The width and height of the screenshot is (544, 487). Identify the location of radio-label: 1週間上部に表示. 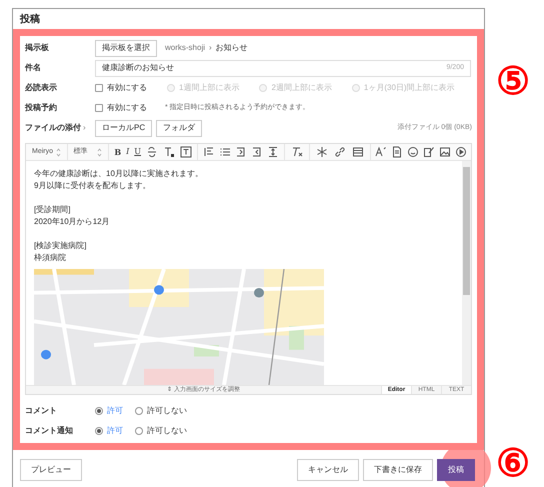
(209, 88).